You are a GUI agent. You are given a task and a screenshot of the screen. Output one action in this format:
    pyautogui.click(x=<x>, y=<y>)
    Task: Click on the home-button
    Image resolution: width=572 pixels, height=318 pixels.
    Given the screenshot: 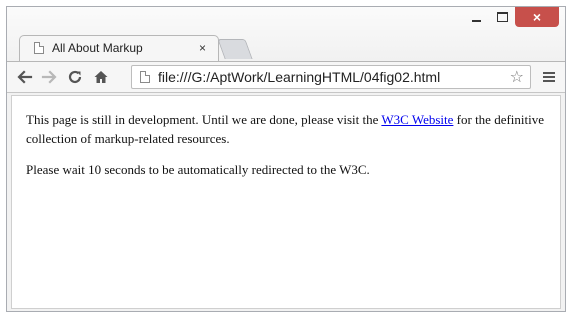 What is the action you would take?
    pyautogui.click(x=101, y=77)
    